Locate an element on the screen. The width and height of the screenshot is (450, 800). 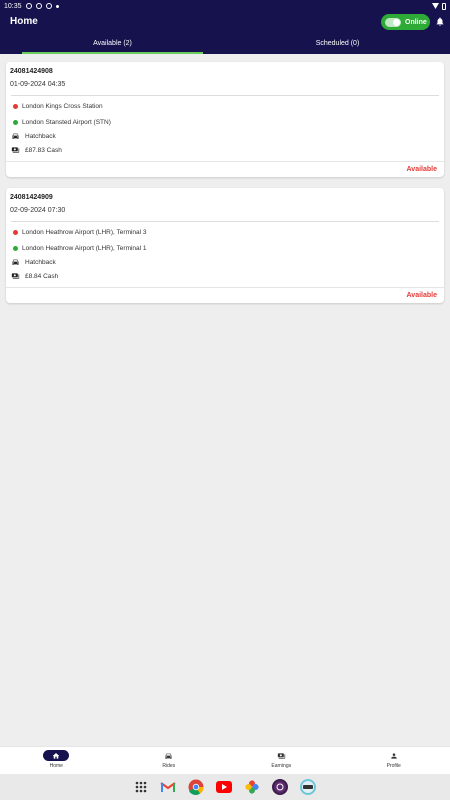
chrome-icon is located at coordinates (196, 787).